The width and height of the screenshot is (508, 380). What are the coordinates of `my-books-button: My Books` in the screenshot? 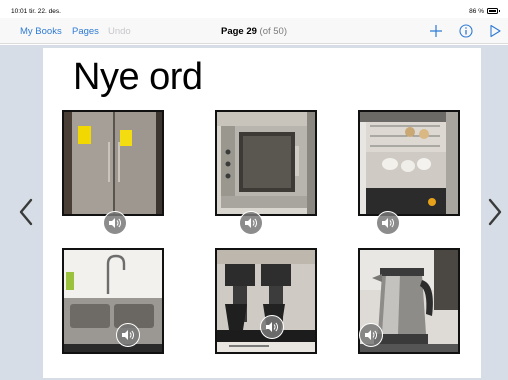 It's located at (41, 31).